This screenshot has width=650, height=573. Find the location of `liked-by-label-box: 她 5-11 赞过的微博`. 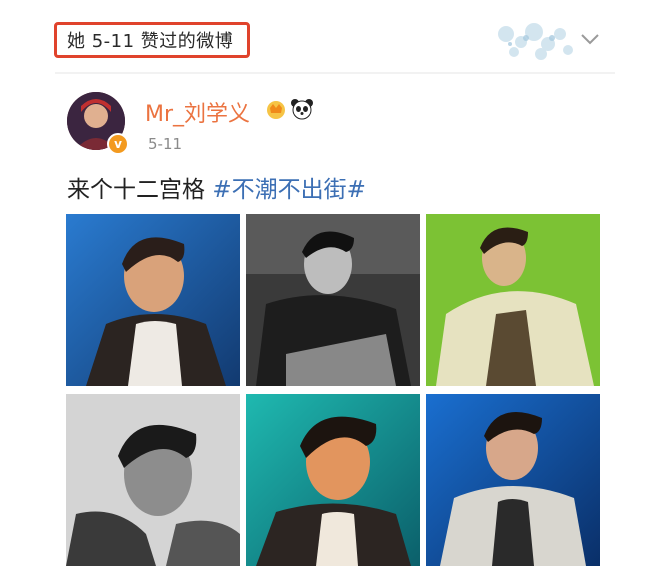

liked-by-label-box: 她 5-11 赞过的微博 is located at coordinates (152, 40).